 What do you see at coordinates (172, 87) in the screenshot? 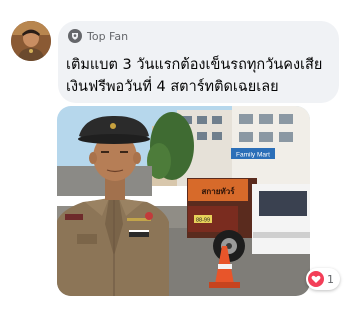
I see `comment-line: เงินฟรีพอวันที่ 4 สตาร์ทติดเฉยเลย` at bounding box center [172, 87].